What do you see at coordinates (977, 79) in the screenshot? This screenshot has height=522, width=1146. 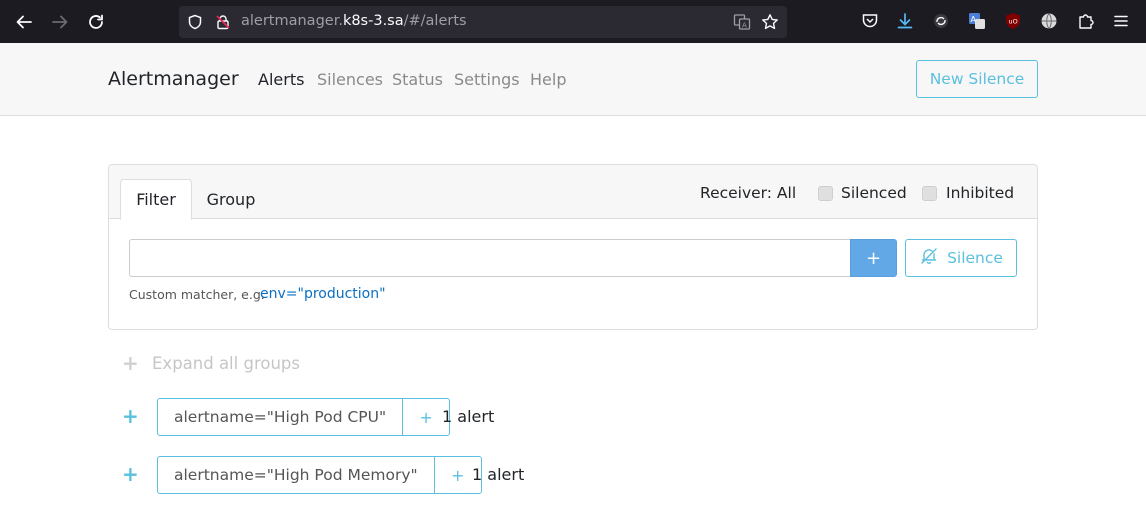 I see `new-silence-button: New Silence` at bounding box center [977, 79].